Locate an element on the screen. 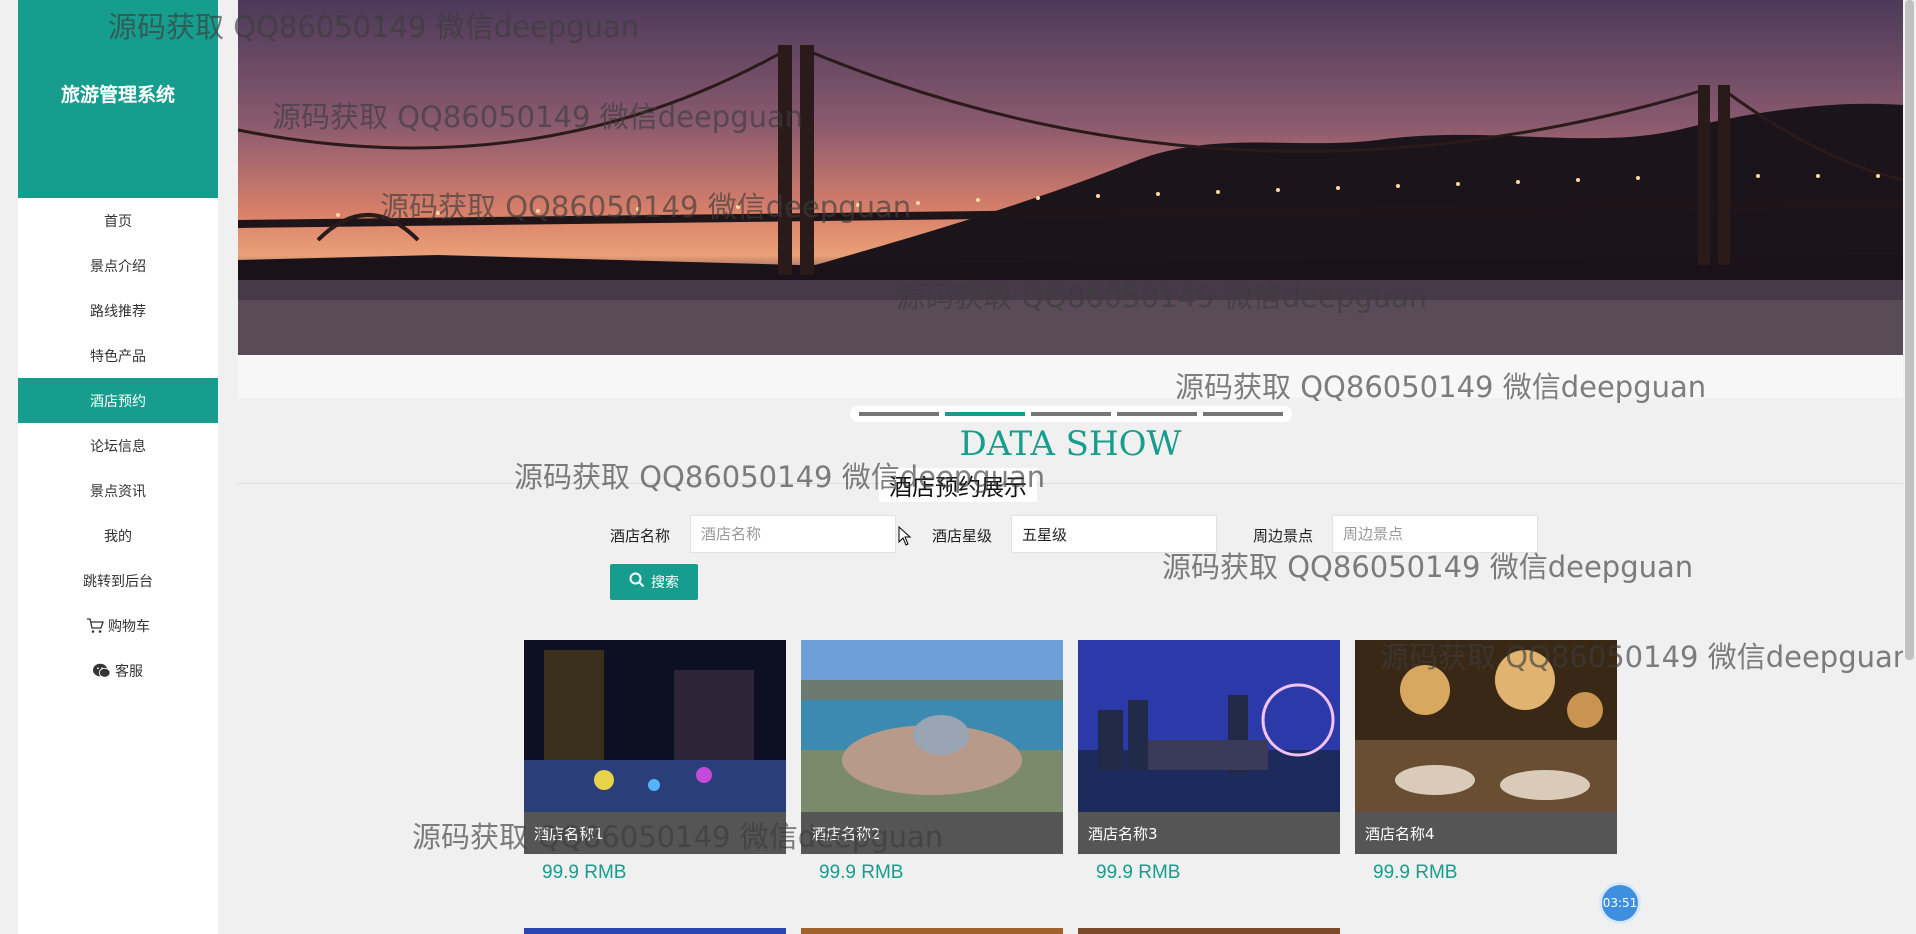 This screenshot has width=1916, height=934. nav-item-products: 特色产品 is located at coordinates (118, 355).